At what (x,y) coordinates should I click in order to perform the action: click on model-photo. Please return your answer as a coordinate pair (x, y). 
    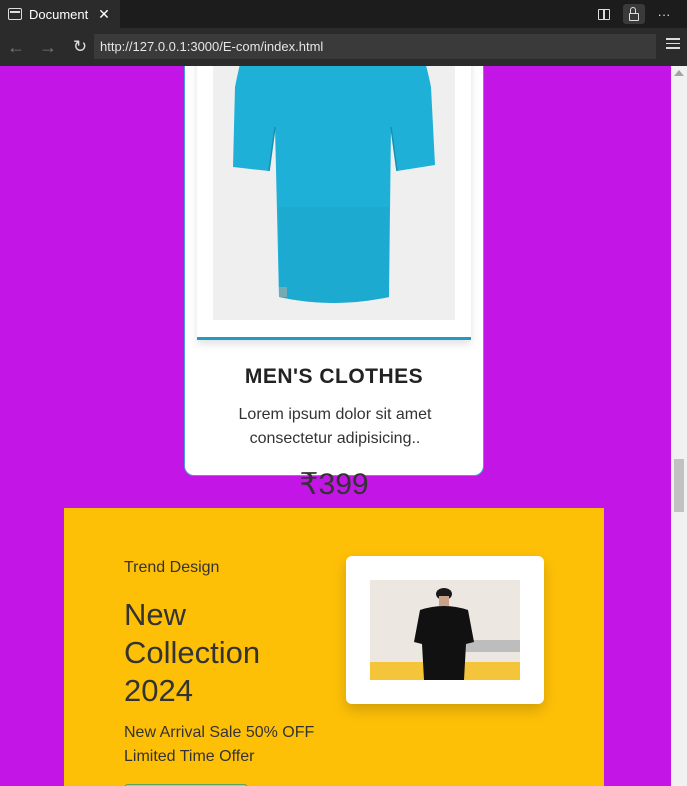
    Looking at the image, I should click on (445, 630).